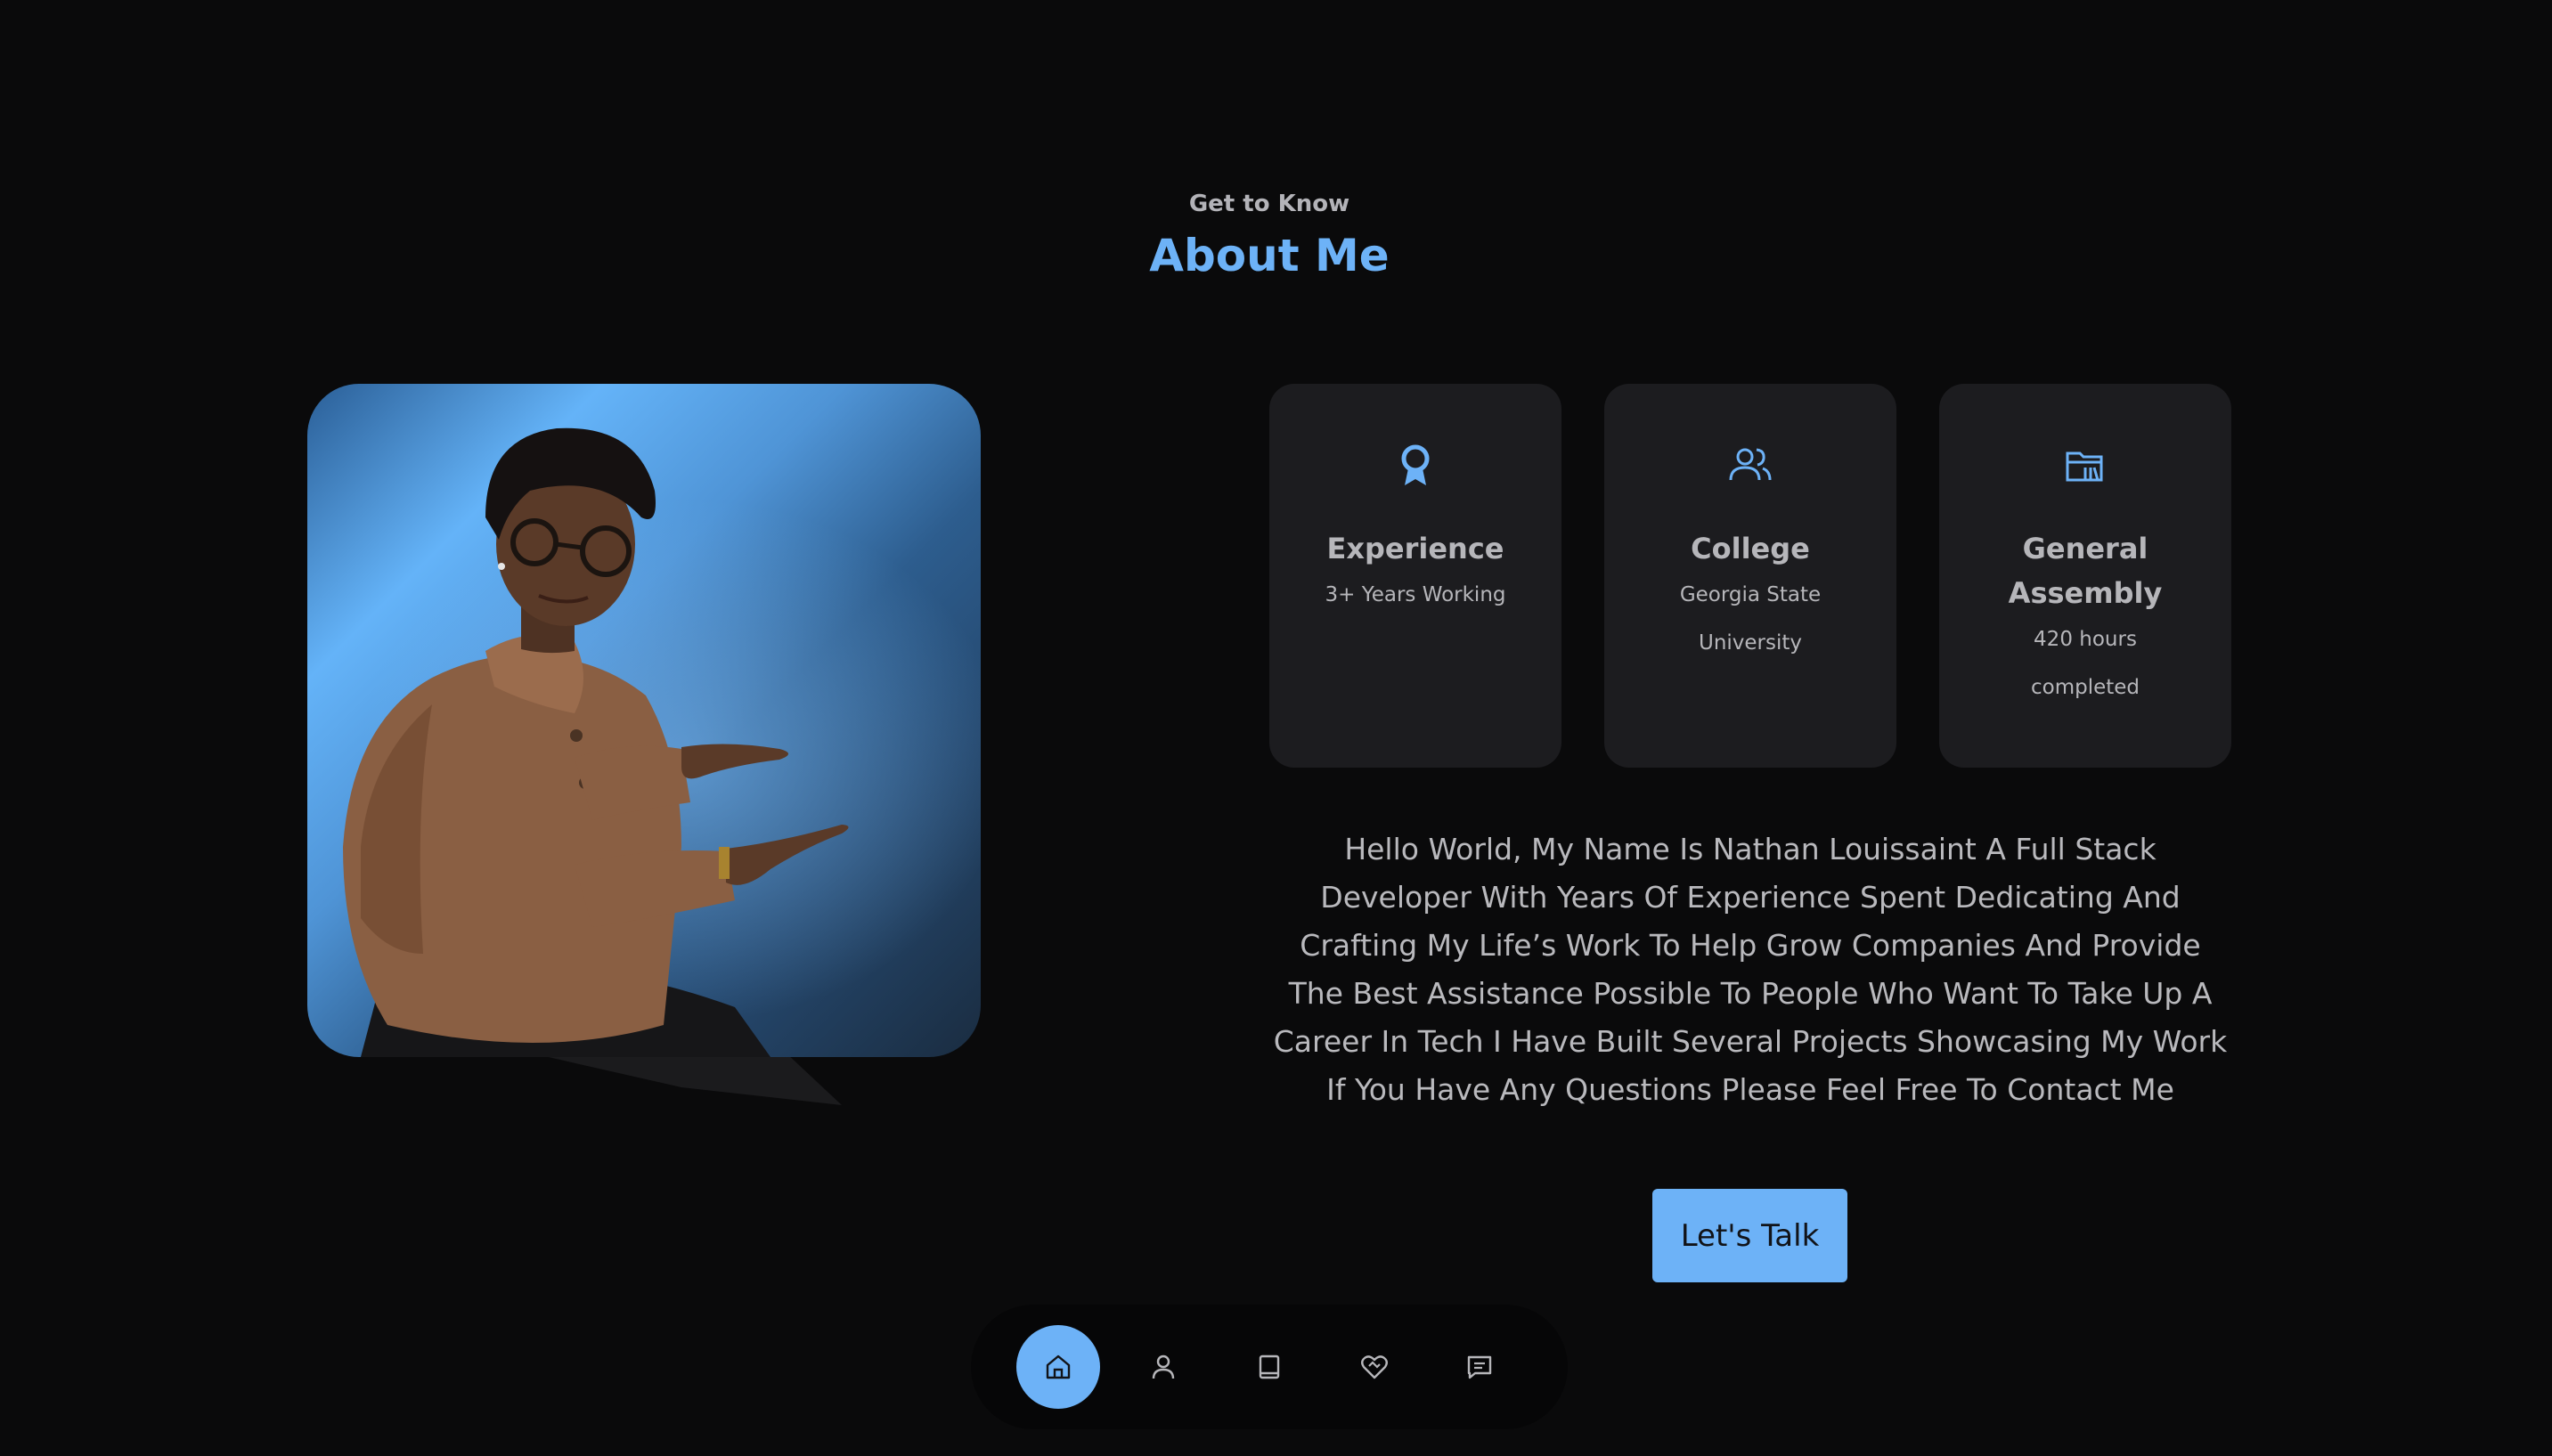  Describe the element at coordinates (1750, 465) in the screenshot. I see `users-icon` at that location.